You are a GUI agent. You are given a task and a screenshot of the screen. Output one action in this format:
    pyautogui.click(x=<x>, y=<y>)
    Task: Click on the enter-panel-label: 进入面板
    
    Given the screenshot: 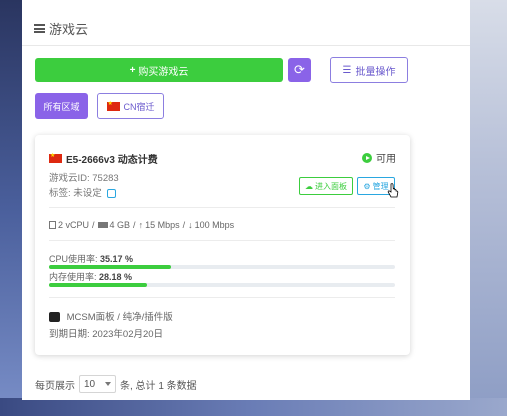 What is the action you would take?
    pyautogui.click(x=331, y=186)
    